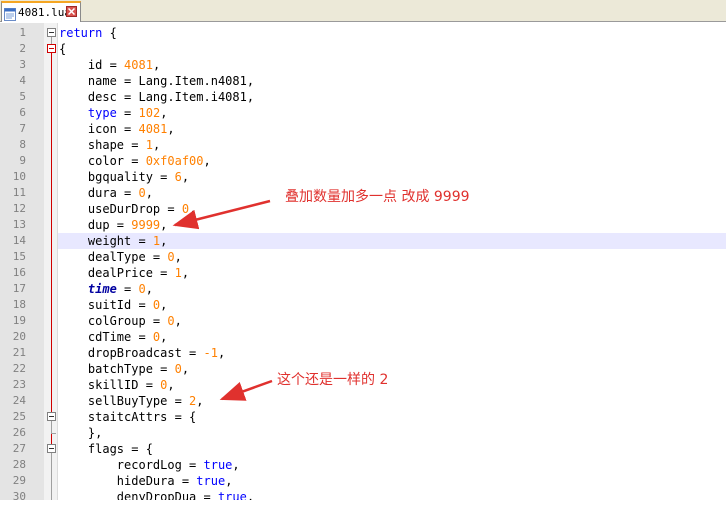 This screenshot has width=726, height=505. I want to click on code-line: name = Lang.Item.n4081,, so click(392, 81).